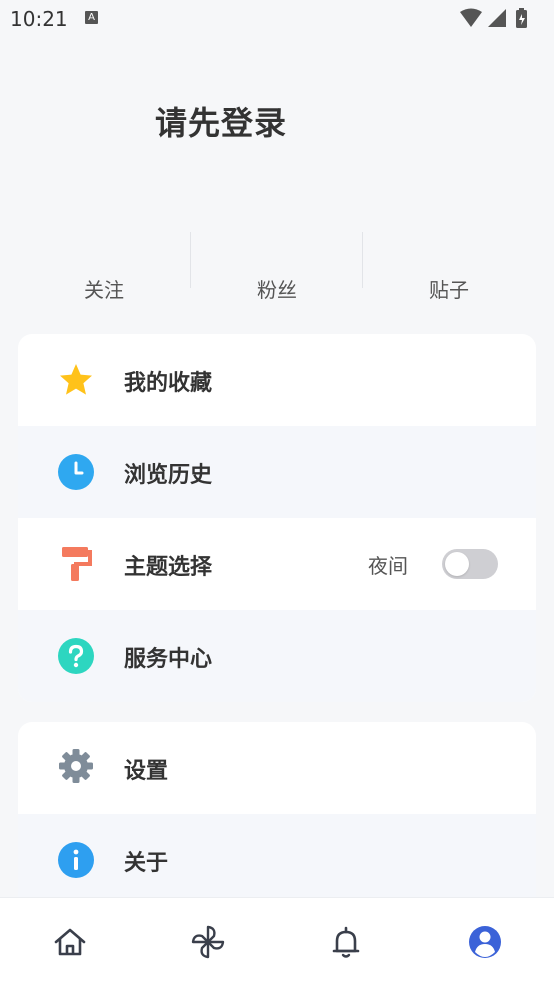 The image size is (554, 985). What do you see at coordinates (277, 19) in the screenshot?
I see `status-bar: 10:21 A` at bounding box center [277, 19].